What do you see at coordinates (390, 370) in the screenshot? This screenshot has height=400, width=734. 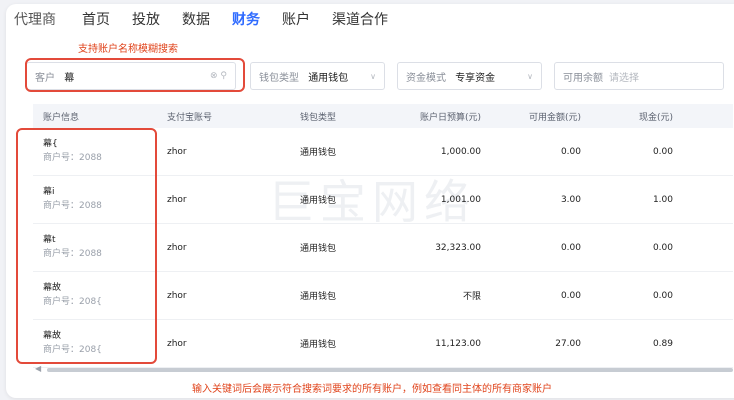 I see `scrollbar-thumb` at bounding box center [390, 370].